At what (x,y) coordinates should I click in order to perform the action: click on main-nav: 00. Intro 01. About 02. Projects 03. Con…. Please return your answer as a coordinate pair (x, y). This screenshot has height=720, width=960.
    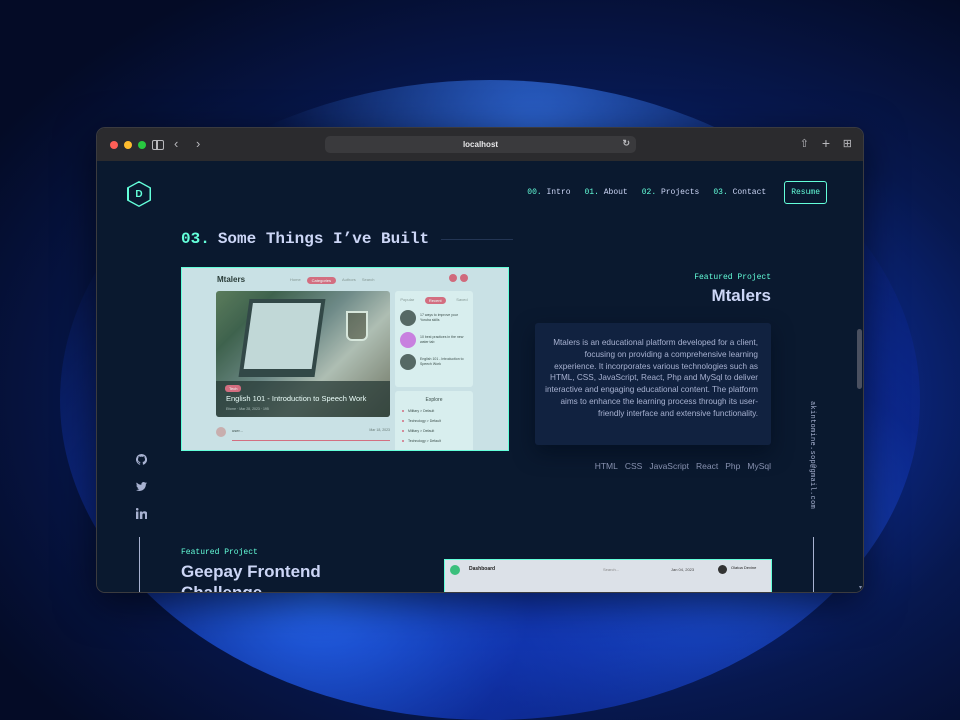
    Looking at the image, I should click on (677, 192).